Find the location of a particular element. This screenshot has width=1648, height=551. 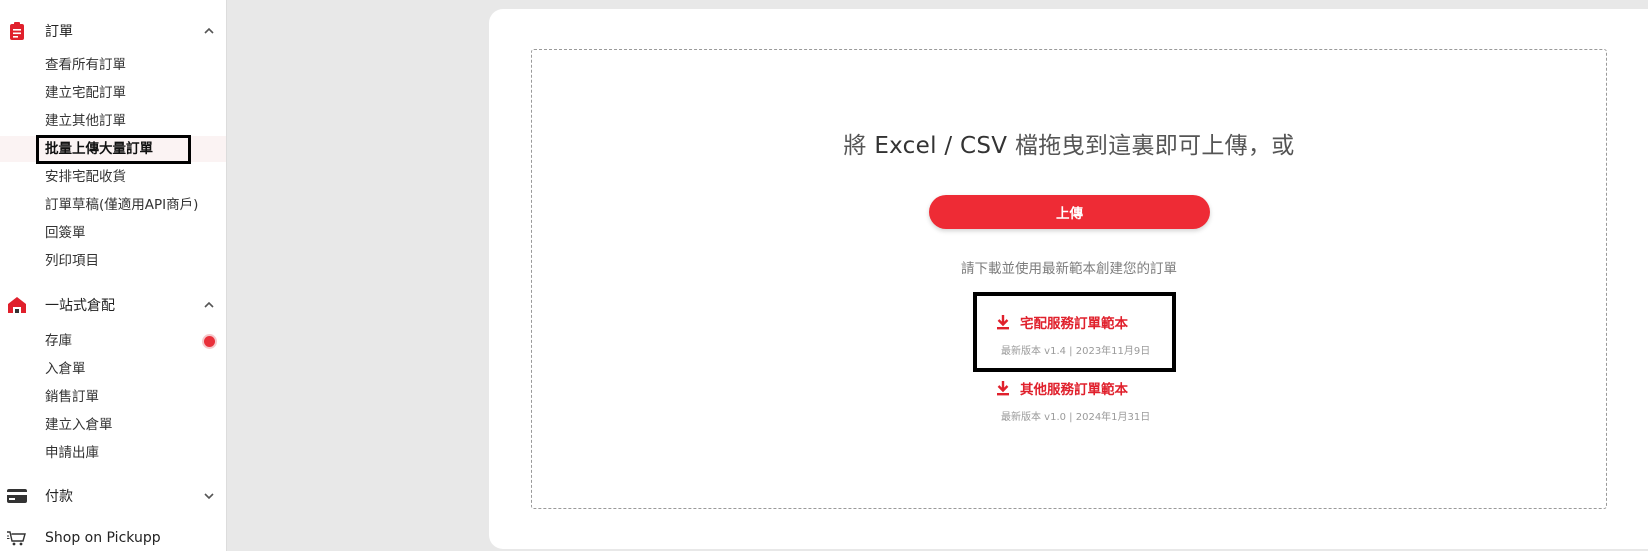

sidebar-item-create-inbound: 建立入倉單 is located at coordinates (113, 425).